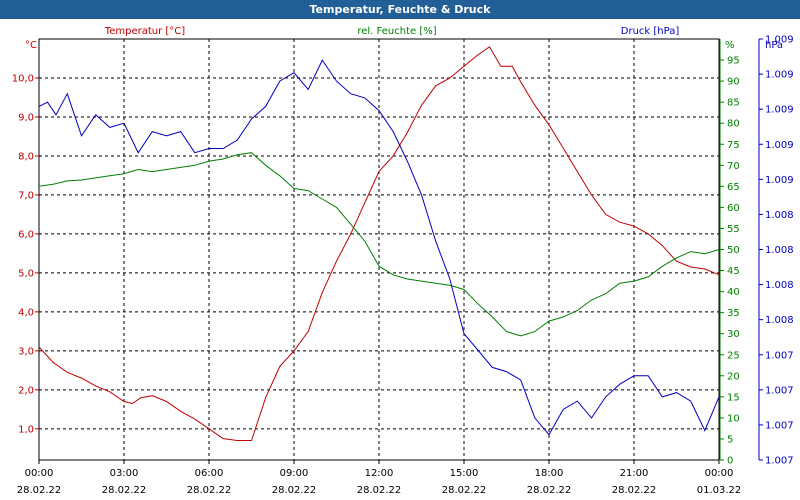  I want to click on x-tick-time: 09:00, so click(294, 473).